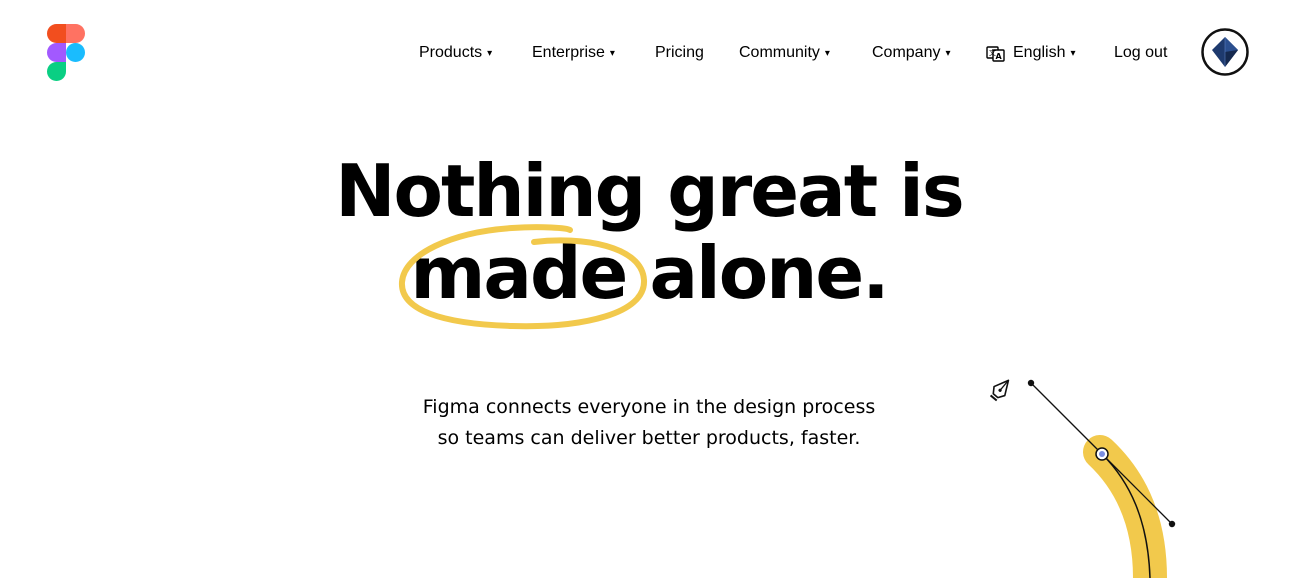  I want to click on nav-pricing: Pricing, so click(679, 53).